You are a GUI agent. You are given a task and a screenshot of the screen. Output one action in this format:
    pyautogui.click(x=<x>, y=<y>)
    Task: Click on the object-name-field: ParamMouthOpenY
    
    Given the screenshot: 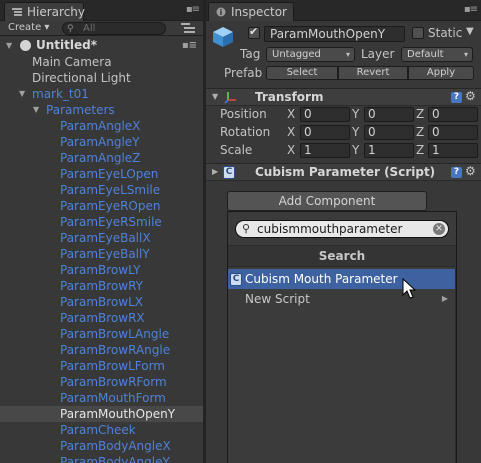 What is the action you would take?
    pyautogui.click(x=334, y=34)
    